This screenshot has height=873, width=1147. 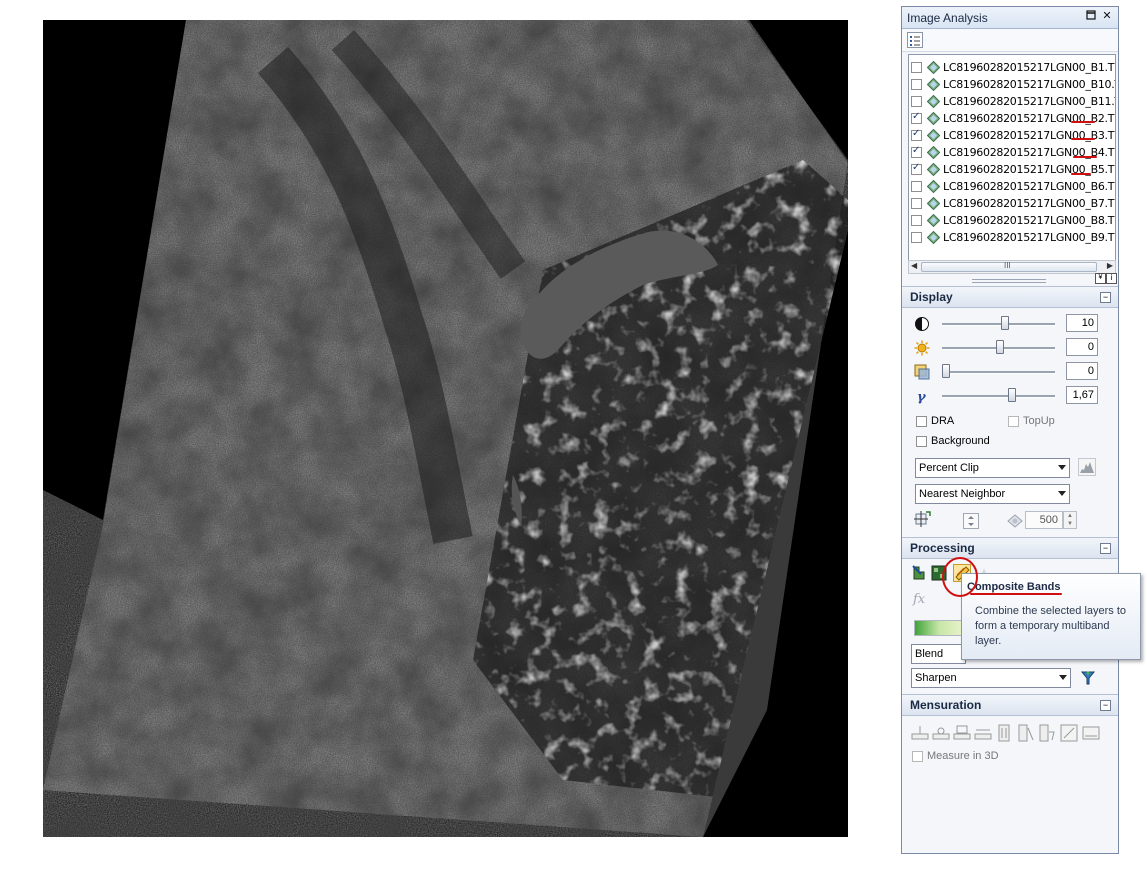 What do you see at coordinates (941, 733) in the screenshot?
I see `measure-point-icon` at bounding box center [941, 733].